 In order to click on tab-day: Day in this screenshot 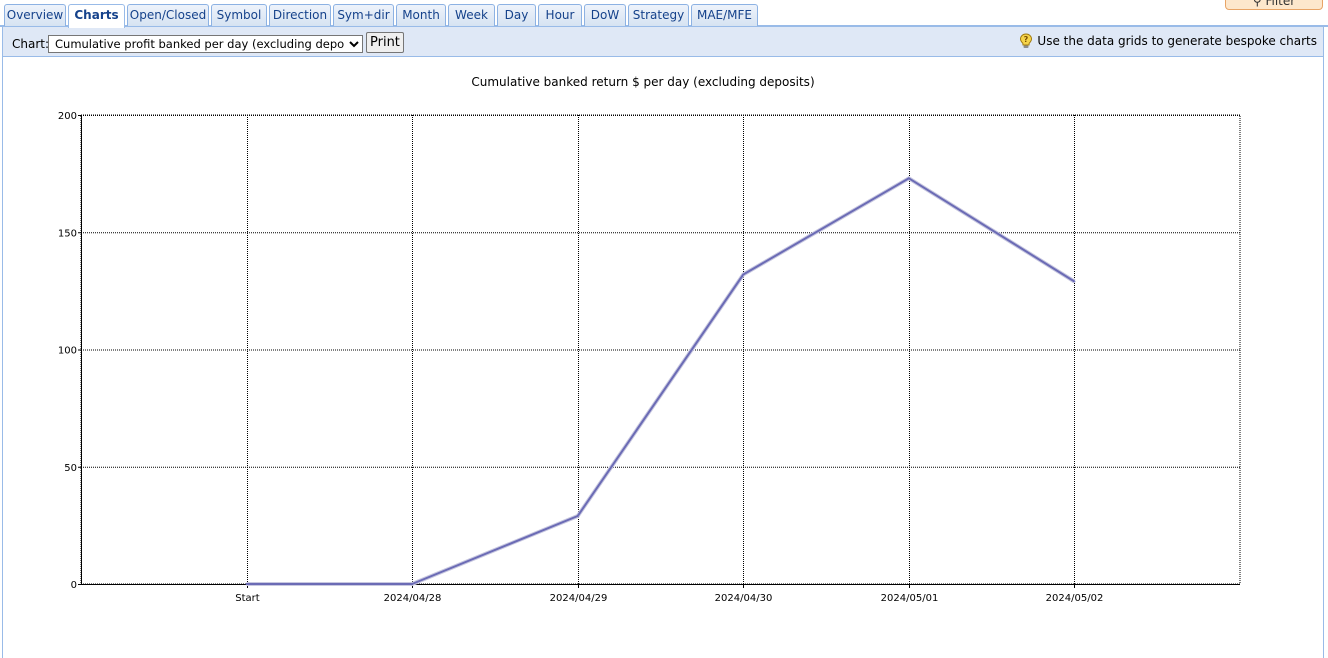, I will do `click(516, 15)`.